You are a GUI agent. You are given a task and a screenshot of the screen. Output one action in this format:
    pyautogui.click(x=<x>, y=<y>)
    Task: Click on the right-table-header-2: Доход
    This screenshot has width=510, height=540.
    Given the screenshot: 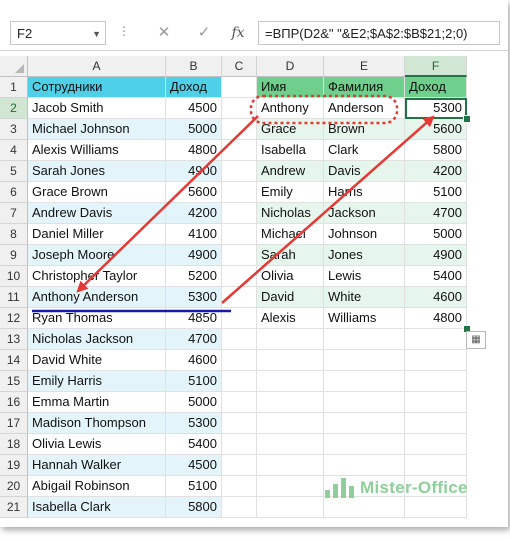 What is the action you would take?
    pyautogui.click(x=436, y=87)
    